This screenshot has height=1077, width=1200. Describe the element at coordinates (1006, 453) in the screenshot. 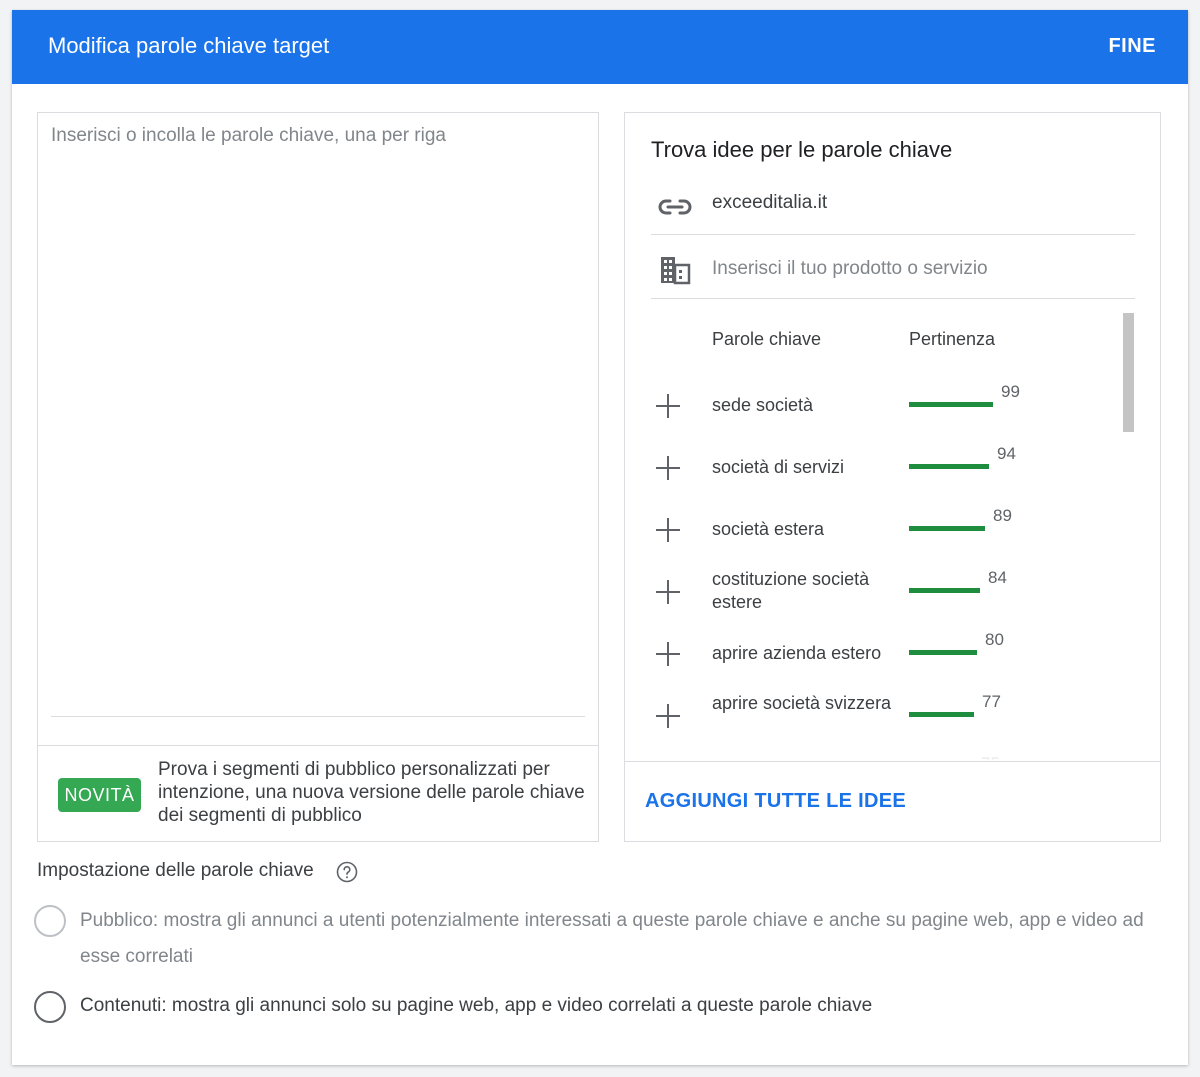

I see `relevance-score: 94` at that location.